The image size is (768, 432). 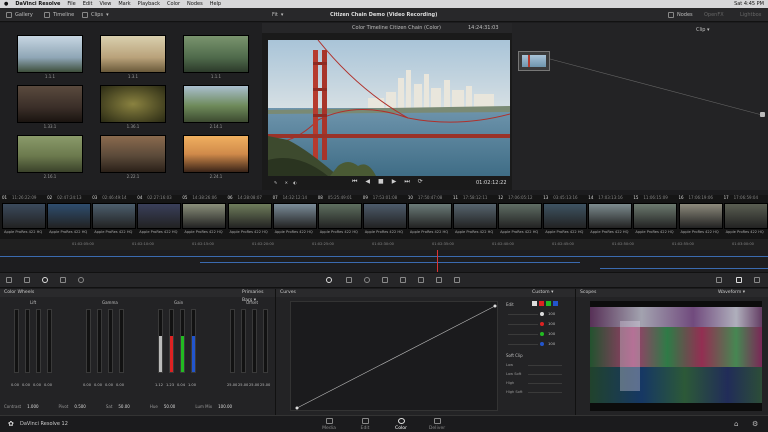 I want to click on curve-graph, so click(x=394, y=356).